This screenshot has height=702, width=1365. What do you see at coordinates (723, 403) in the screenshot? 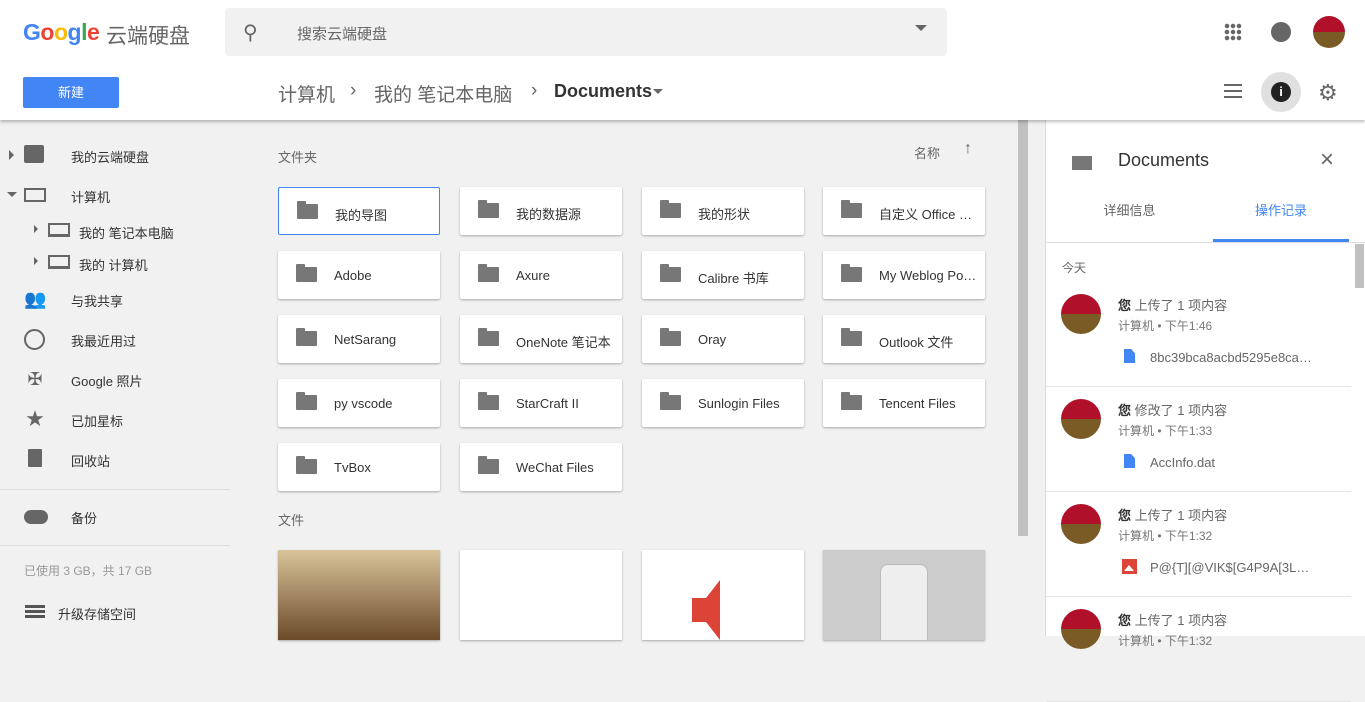
I see `folder-item: Sunlogin Files` at bounding box center [723, 403].